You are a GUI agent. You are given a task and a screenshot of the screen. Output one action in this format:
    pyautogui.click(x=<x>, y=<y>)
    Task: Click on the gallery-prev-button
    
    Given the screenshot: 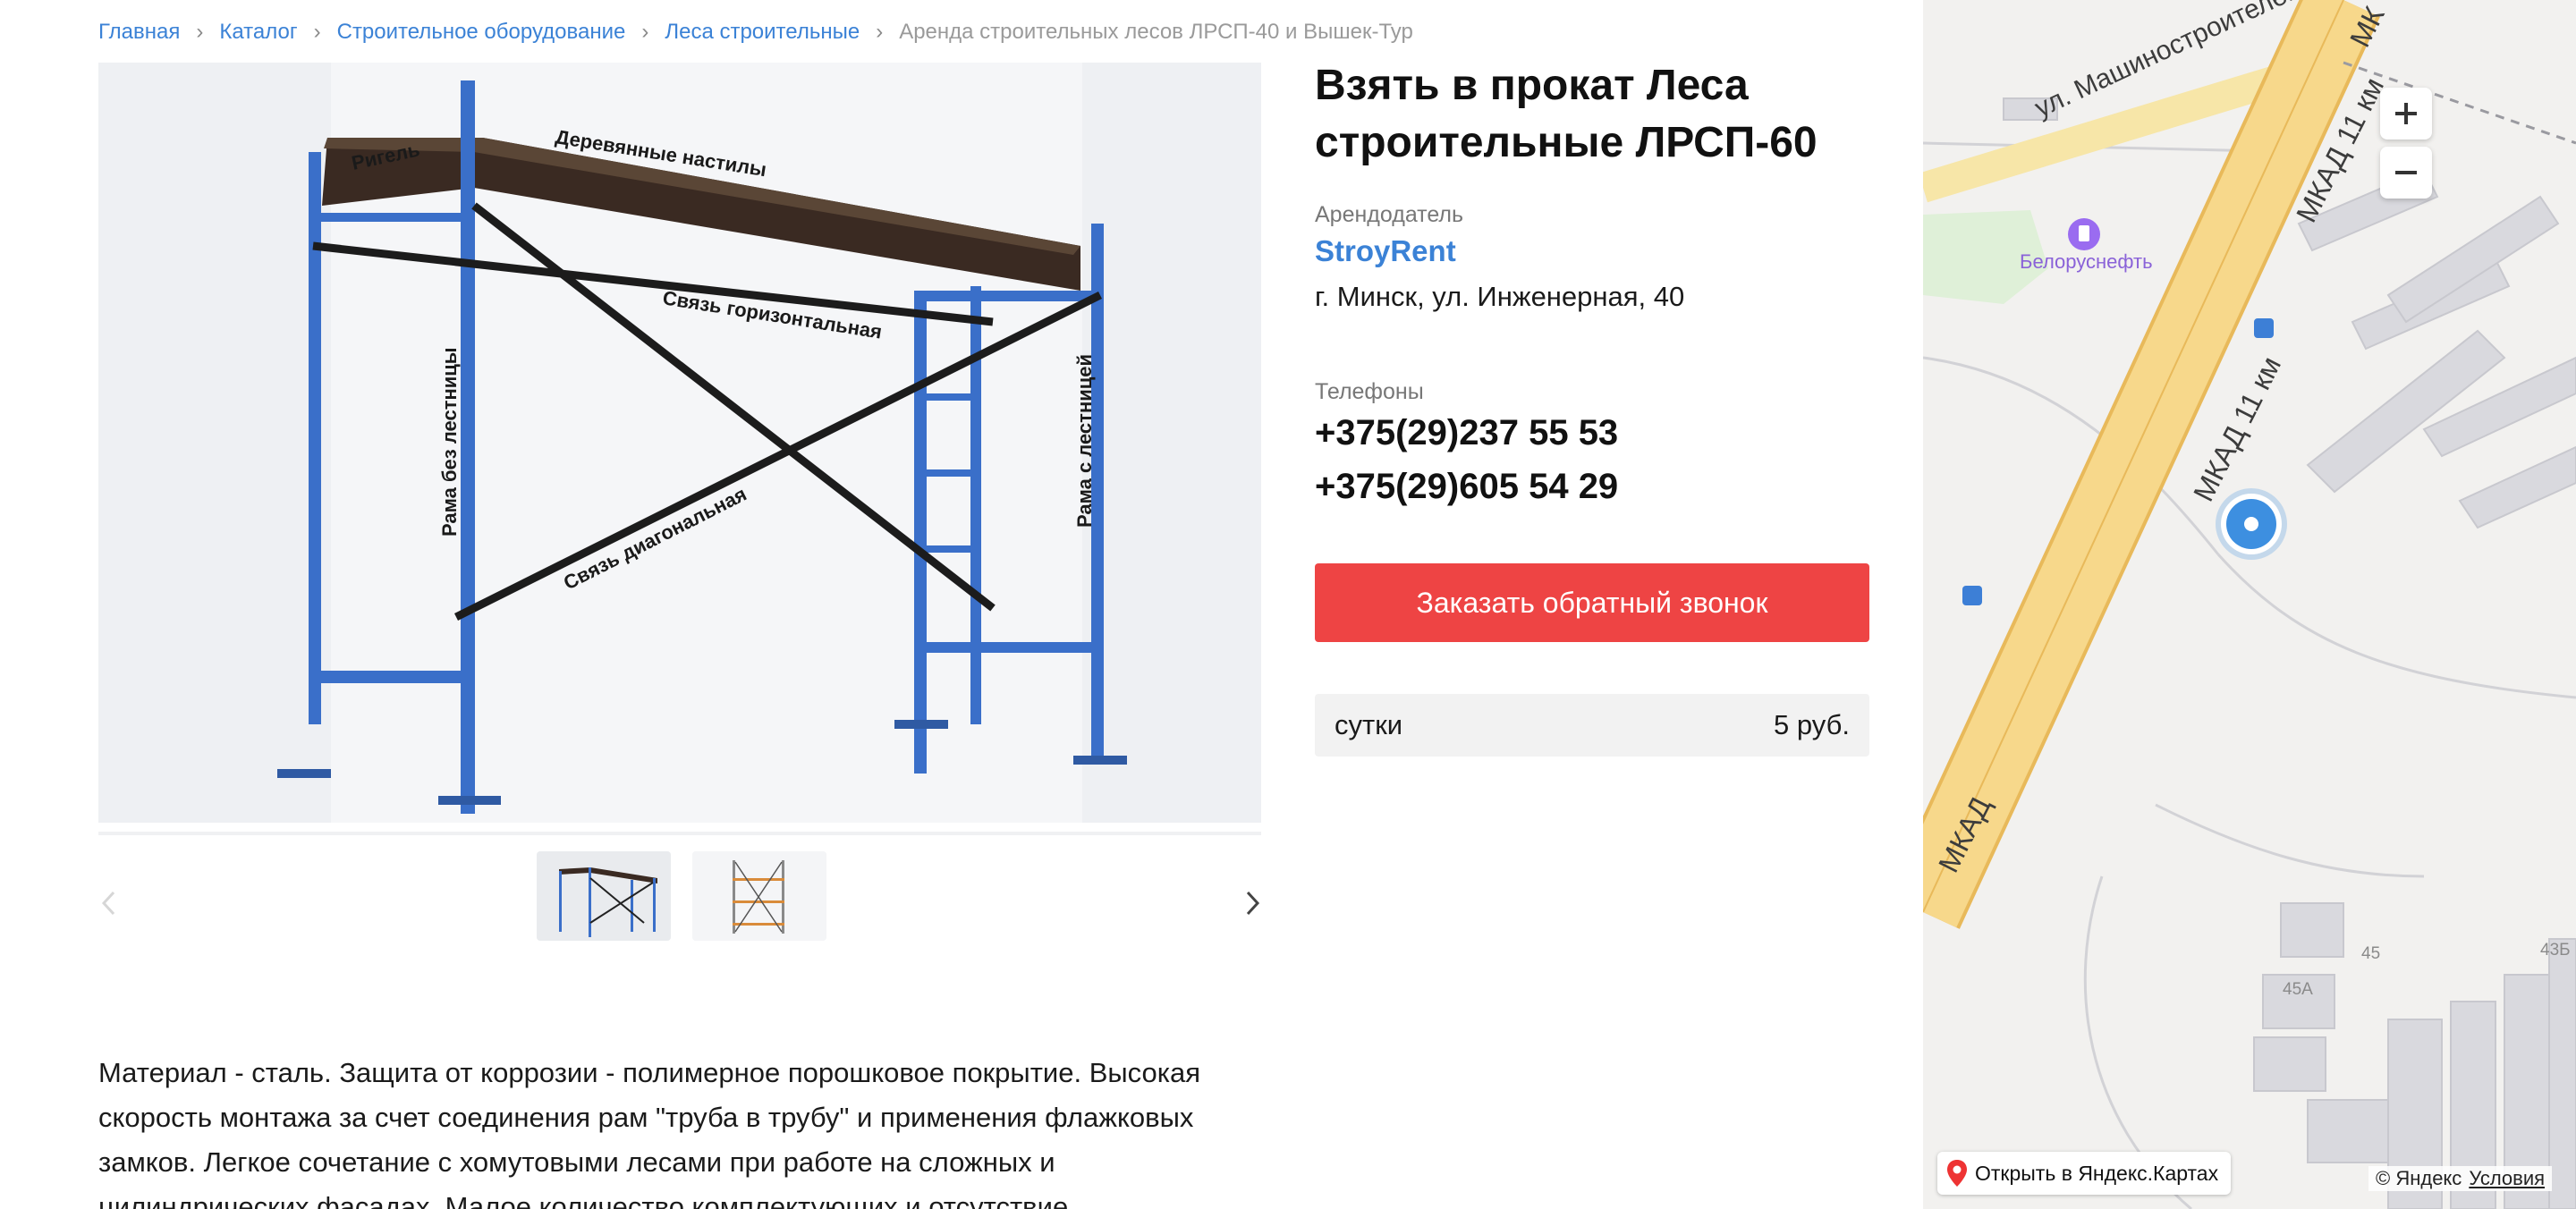 What is the action you would take?
    pyautogui.click(x=109, y=903)
    